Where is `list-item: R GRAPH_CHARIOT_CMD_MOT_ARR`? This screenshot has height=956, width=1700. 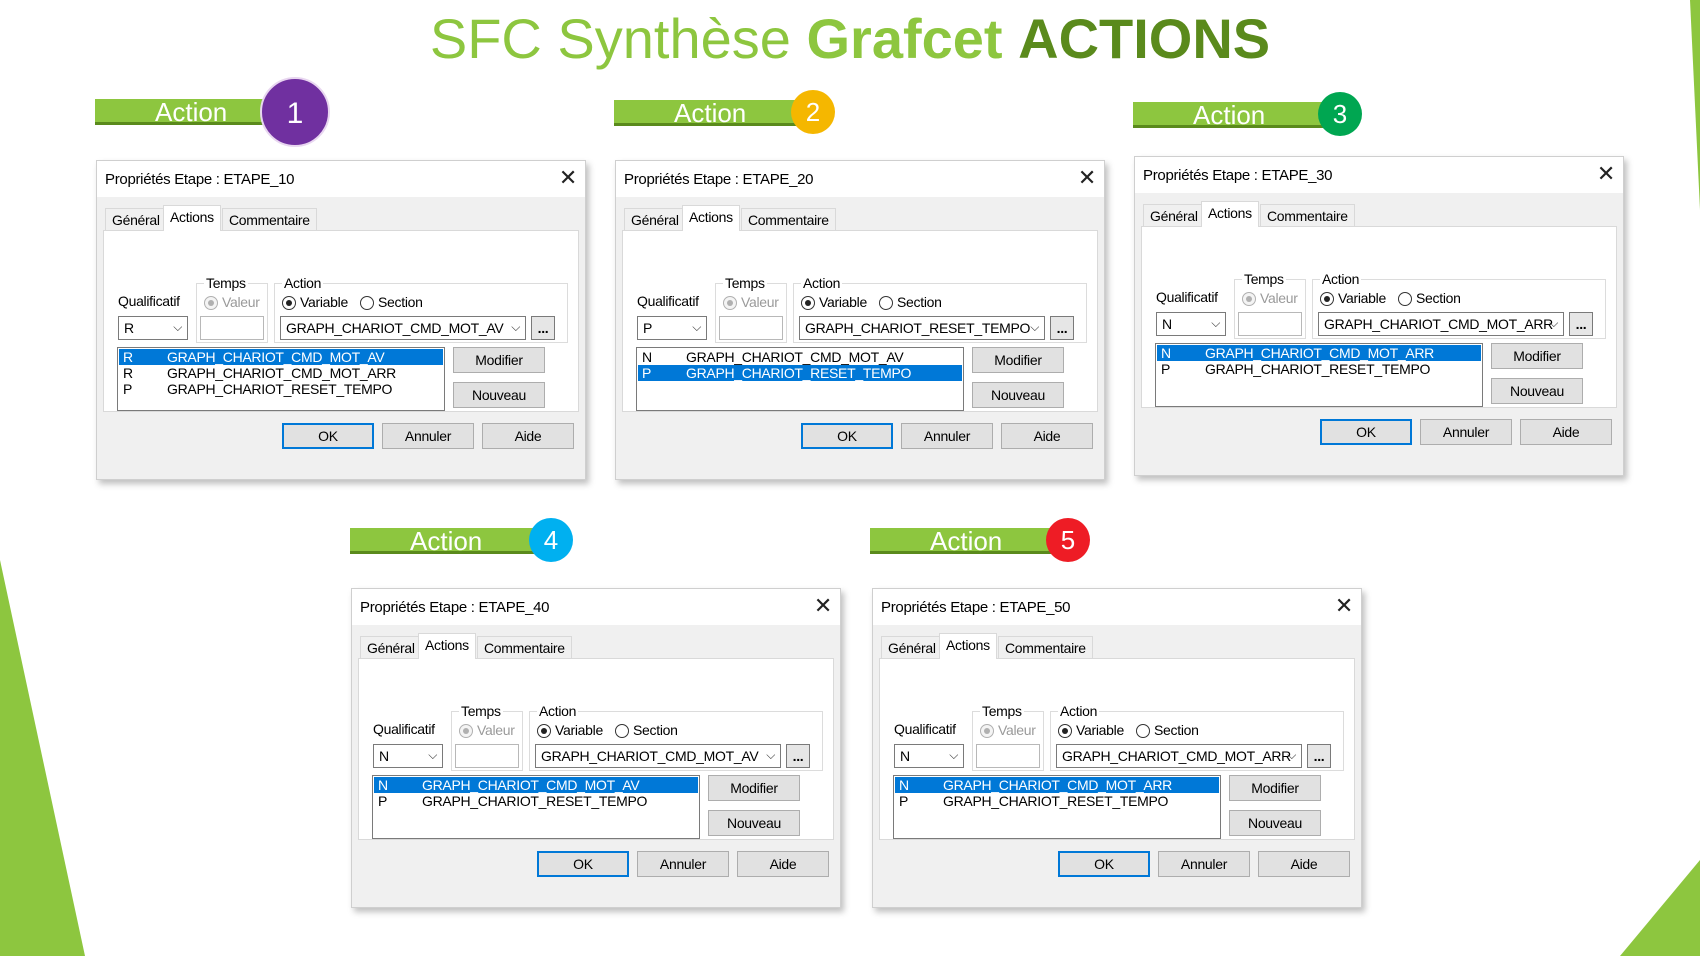
list-item: R GRAPH_CHARIOT_CMD_MOT_ARR is located at coordinates (281, 373).